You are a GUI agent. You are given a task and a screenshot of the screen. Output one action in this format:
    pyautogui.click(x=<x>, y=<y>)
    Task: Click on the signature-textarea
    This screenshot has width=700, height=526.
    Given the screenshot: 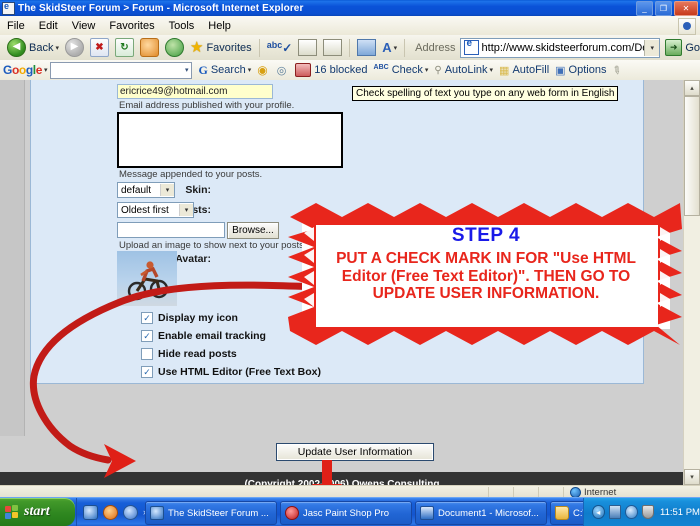 What is the action you would take?
    pyautogui.click(x=230, y=140)
    